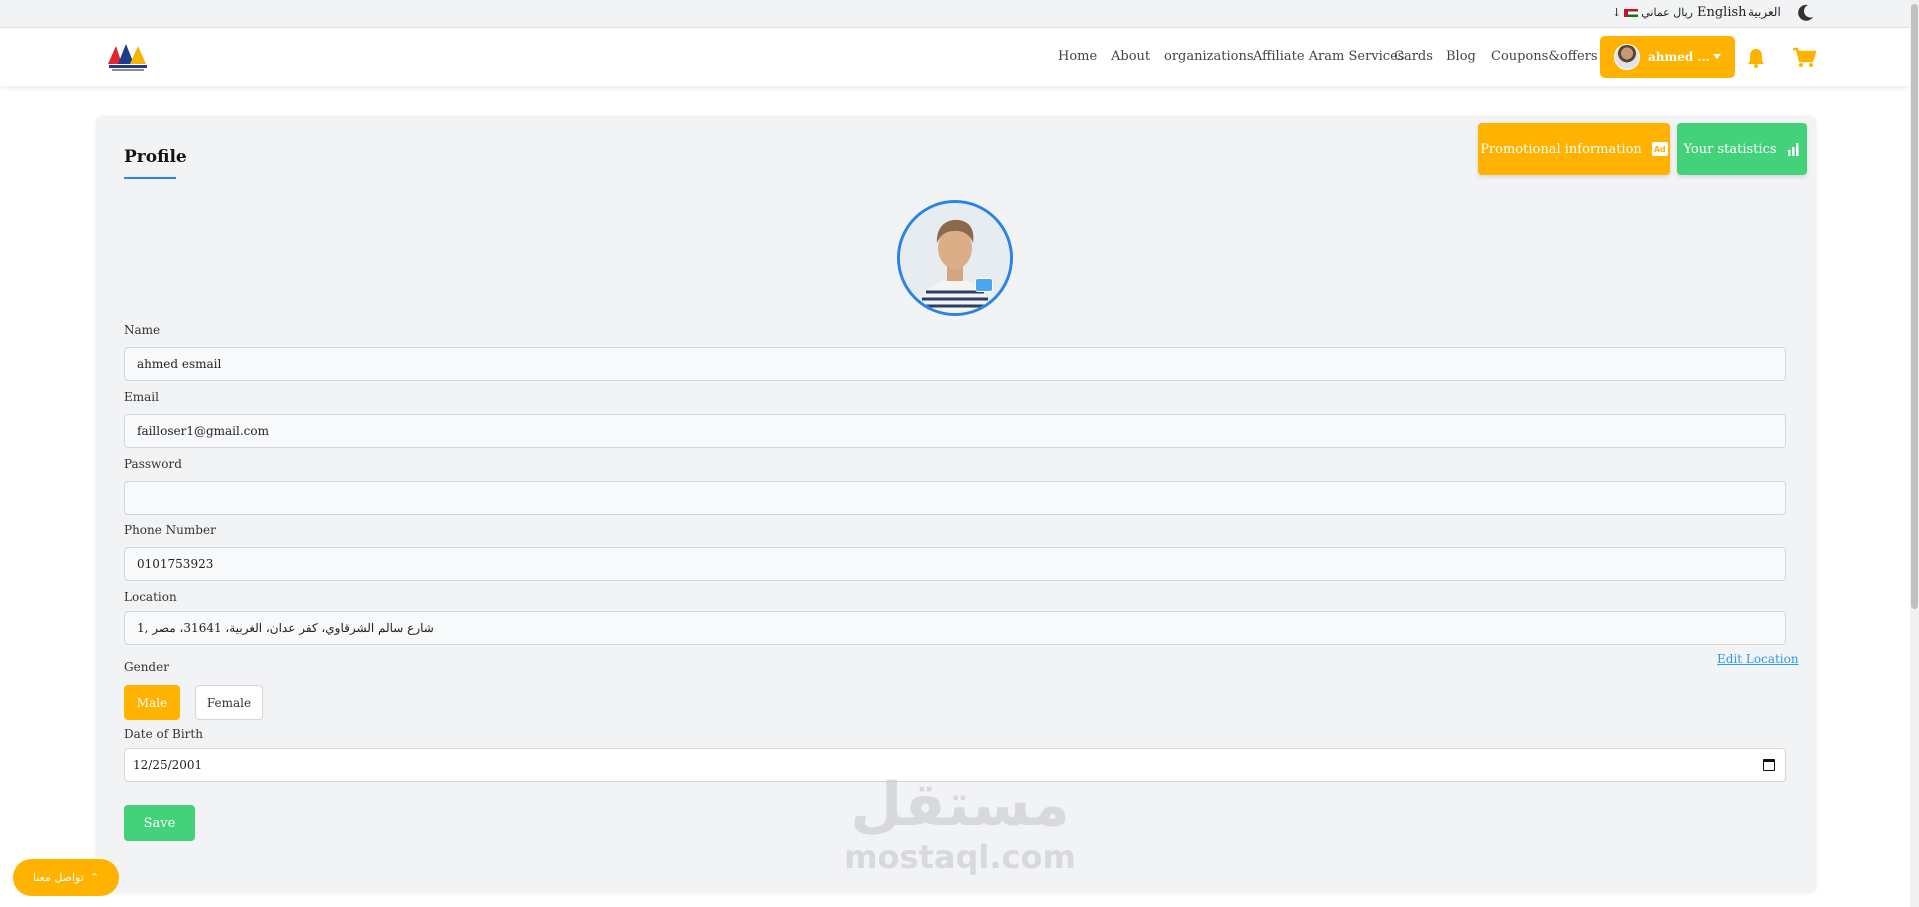  I want to click on scrollbar-thumb, so click(1914, 306).